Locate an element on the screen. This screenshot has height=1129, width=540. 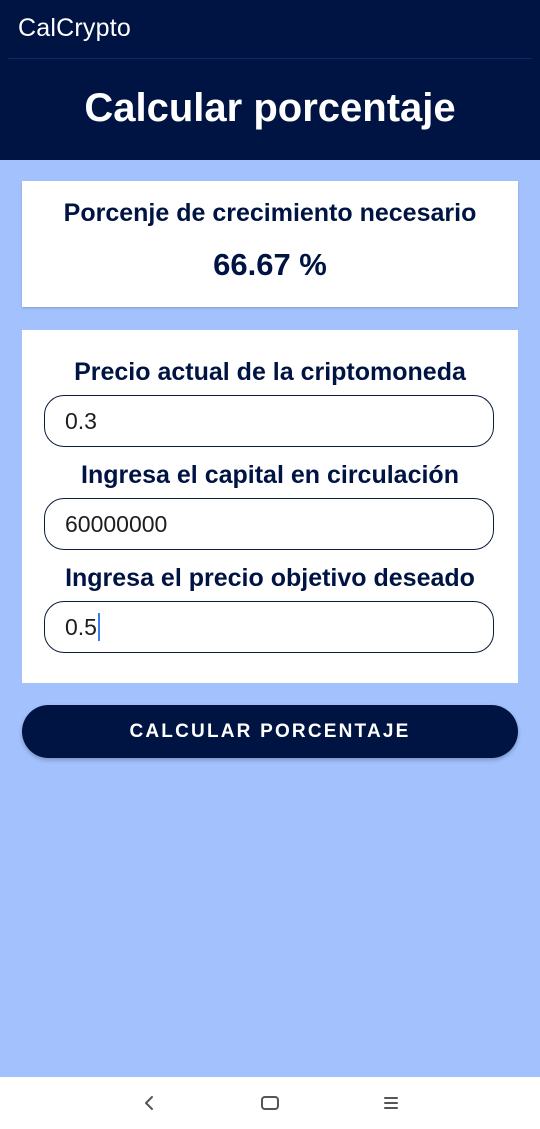
current-price-value: 0.3 is located at coordinates (81, 420).